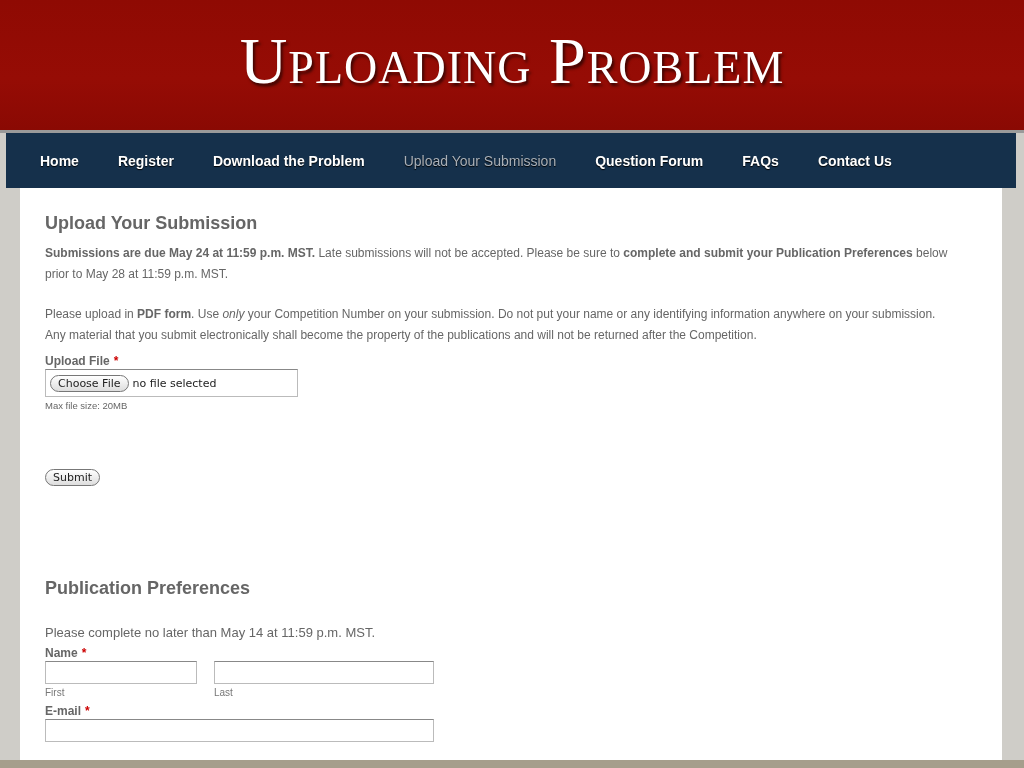 This screenshot has height=768, width=1024. Describe the element at coordinates (224, 692) in the screenshot. I see `field-caption: Last` at that location.